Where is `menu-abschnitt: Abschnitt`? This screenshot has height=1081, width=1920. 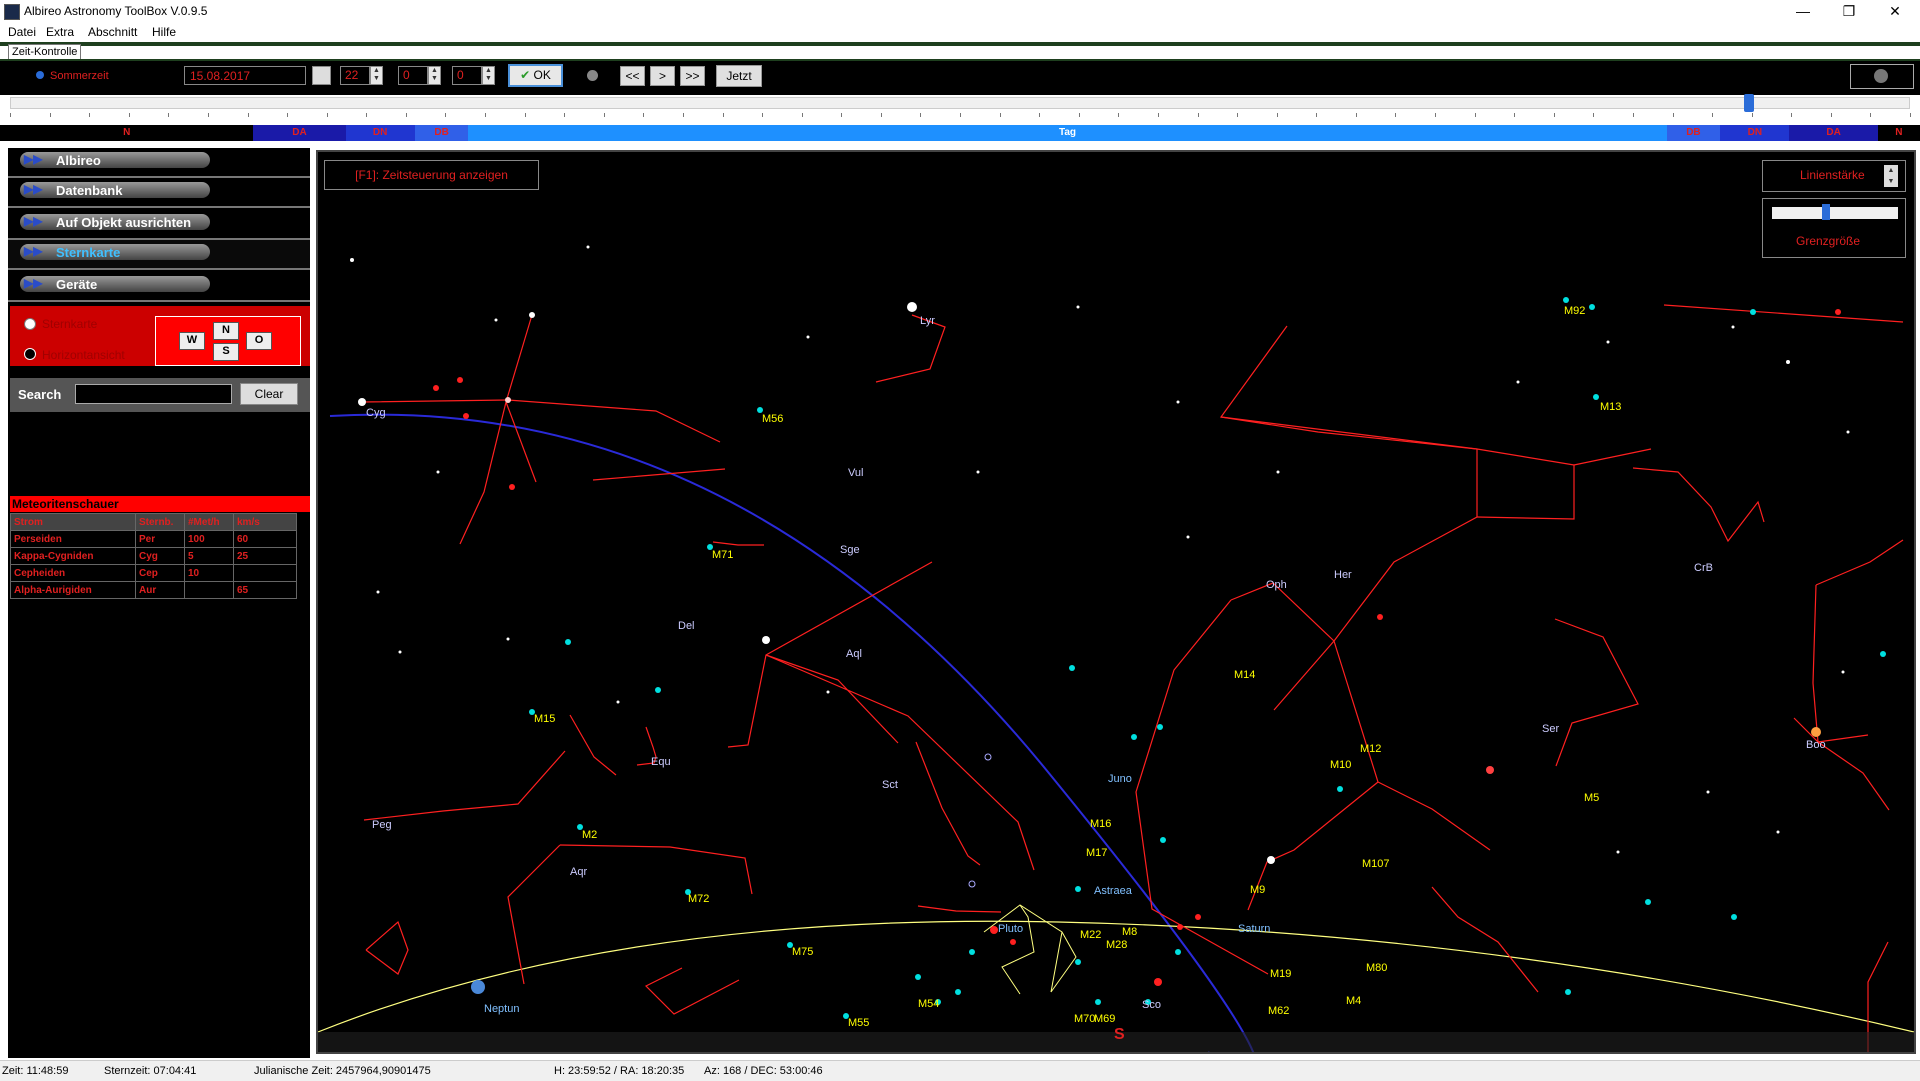
menu-abschnitt: Abschnitt is located at coordinates (112, 32).